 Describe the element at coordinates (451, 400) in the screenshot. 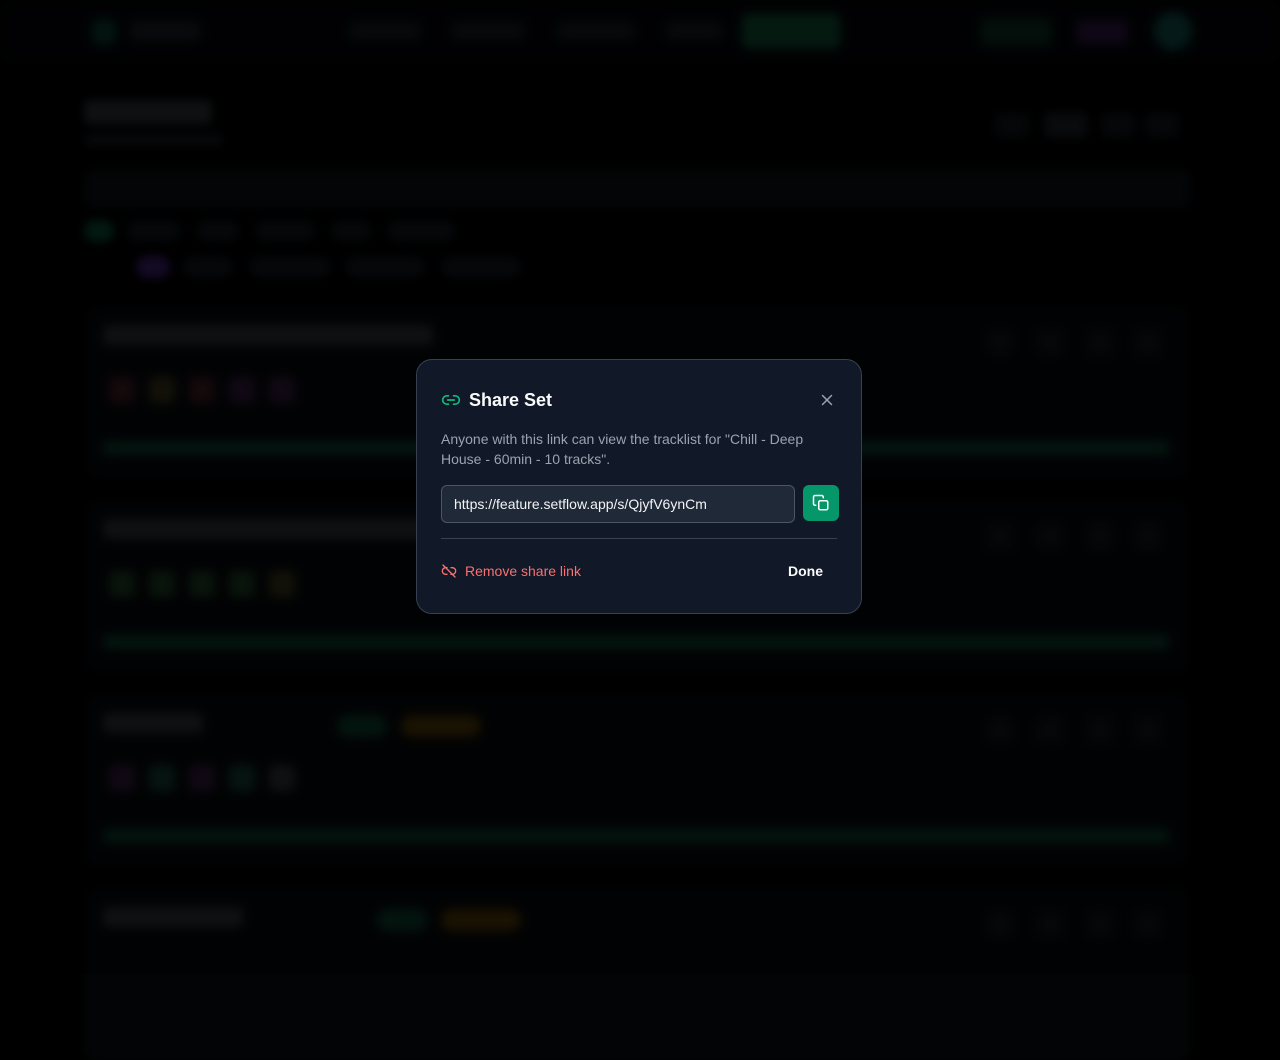

I see `link-icon` at that location.